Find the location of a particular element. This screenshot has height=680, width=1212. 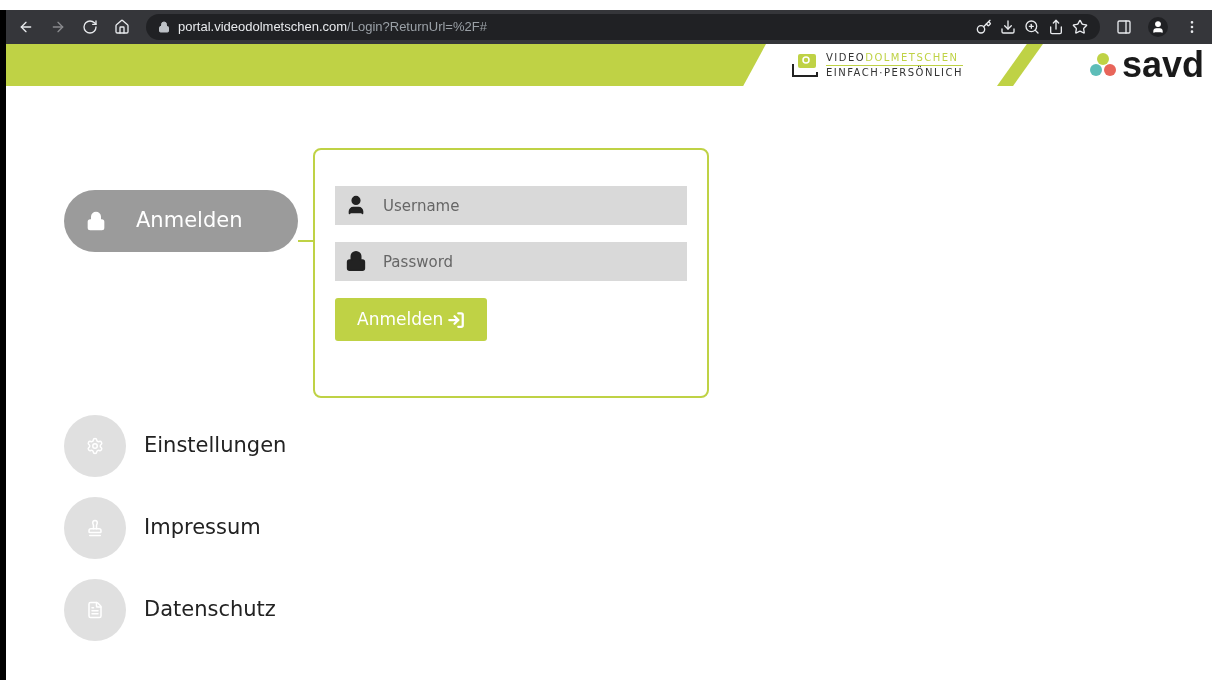

side-panel-icon is located at coordinates (1124, 27).